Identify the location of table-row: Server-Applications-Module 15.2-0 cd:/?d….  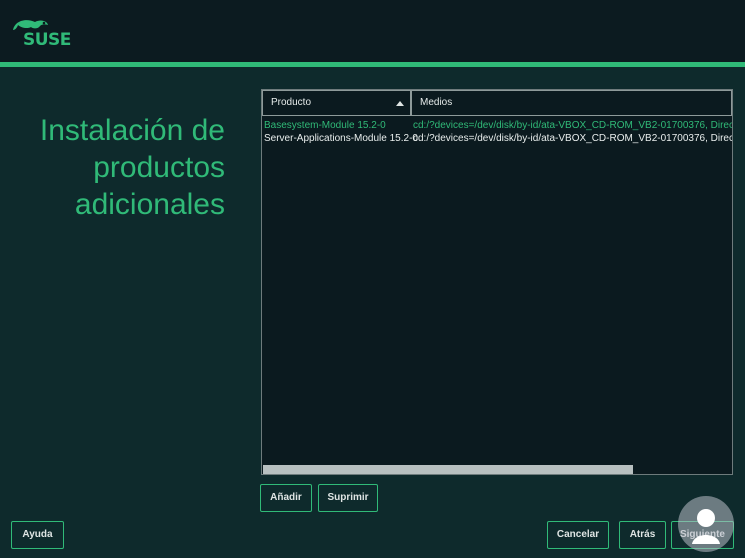
(497, 138).